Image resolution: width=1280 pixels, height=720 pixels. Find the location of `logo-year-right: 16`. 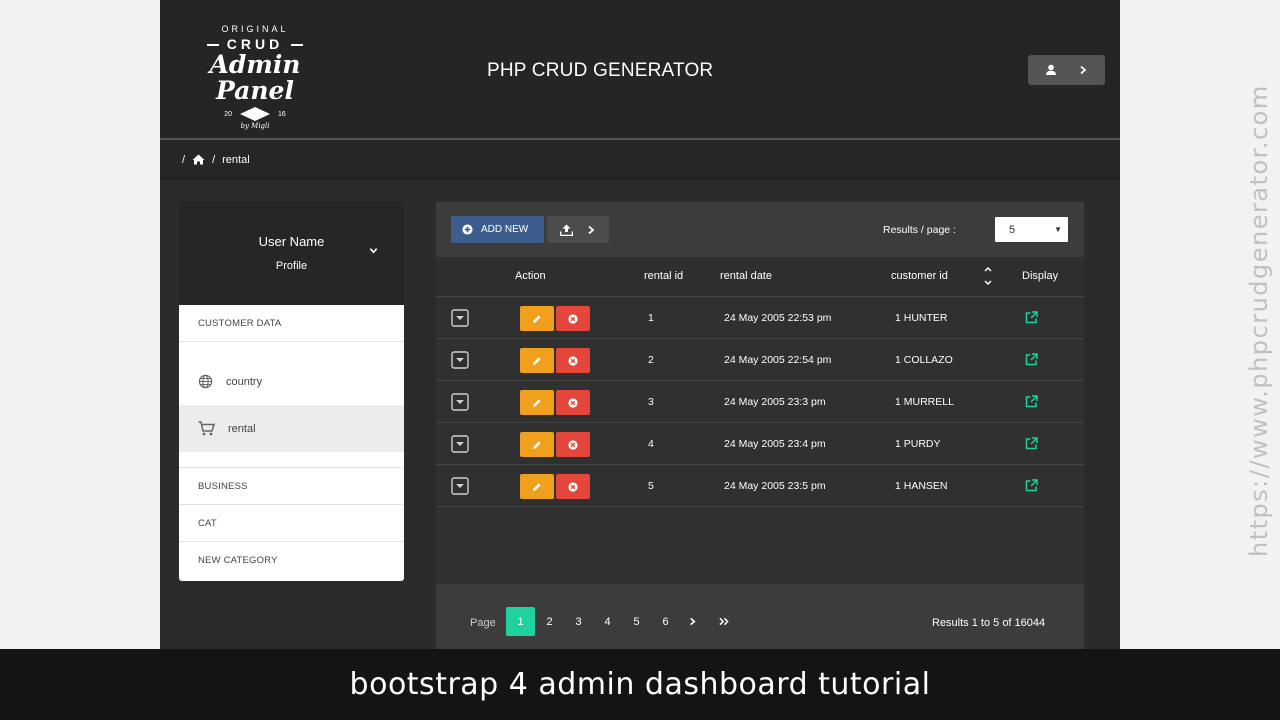

logo-year-right: 16 is located at coordinates (282, 114).